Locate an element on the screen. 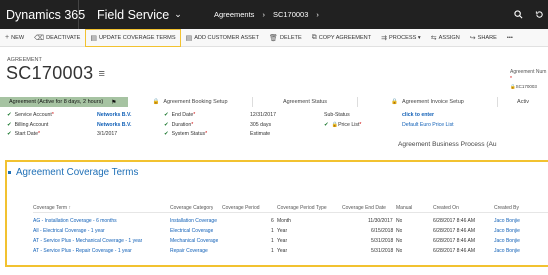  stage-agreement: Agreement (Active for 8 days, 2 hours) ⚑ is located at coordinates (64, 102).